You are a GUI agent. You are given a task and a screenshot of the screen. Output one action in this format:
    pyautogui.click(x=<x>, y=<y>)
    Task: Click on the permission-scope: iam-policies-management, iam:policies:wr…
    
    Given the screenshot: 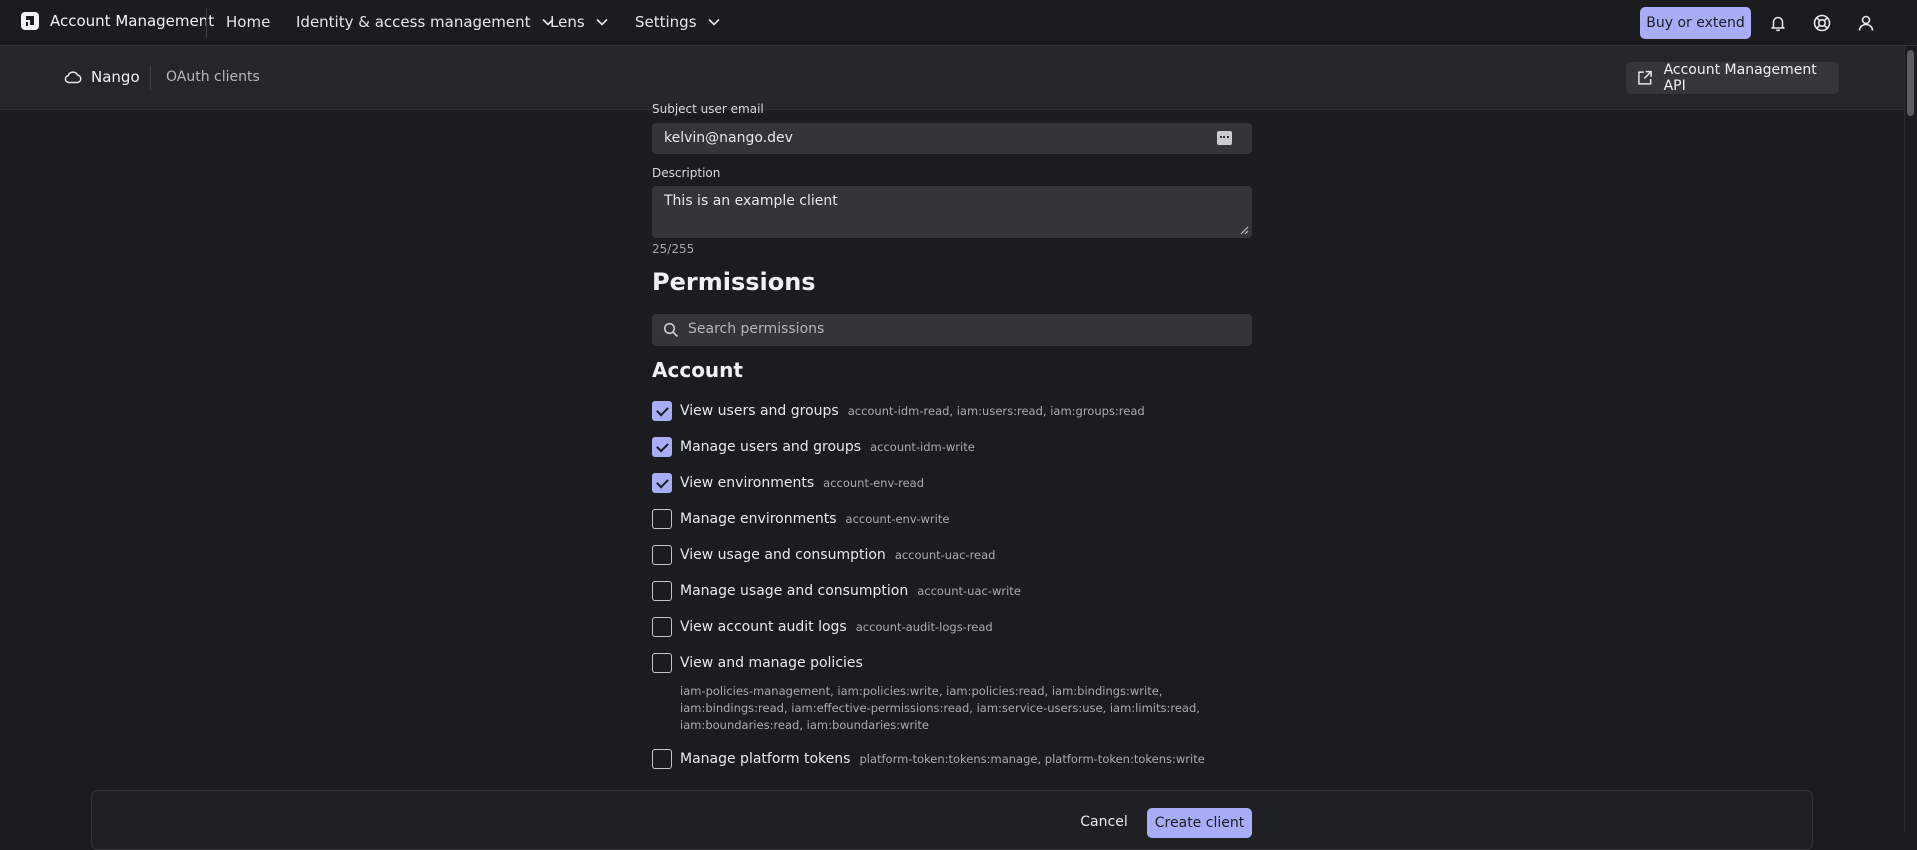 What is the action you would take?
    pyautogui.click(x=940, y=708)
    